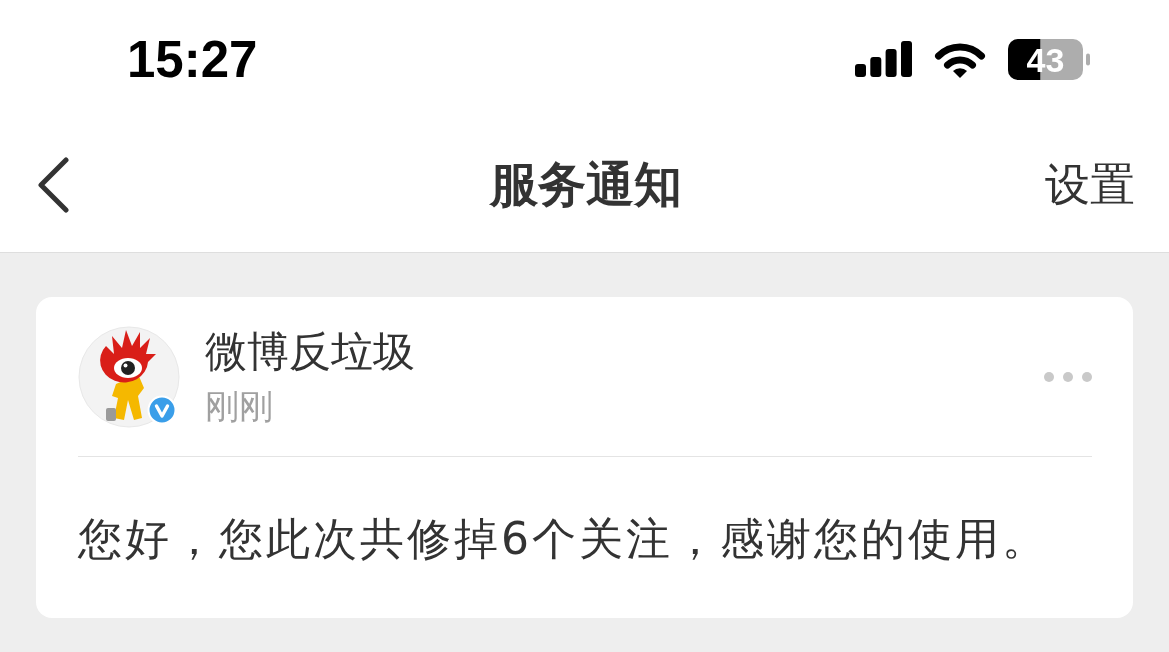 Image resolution: width=1169 pixels, height=652 pixels. I want to click on wifi-icon, so click(960, 59).